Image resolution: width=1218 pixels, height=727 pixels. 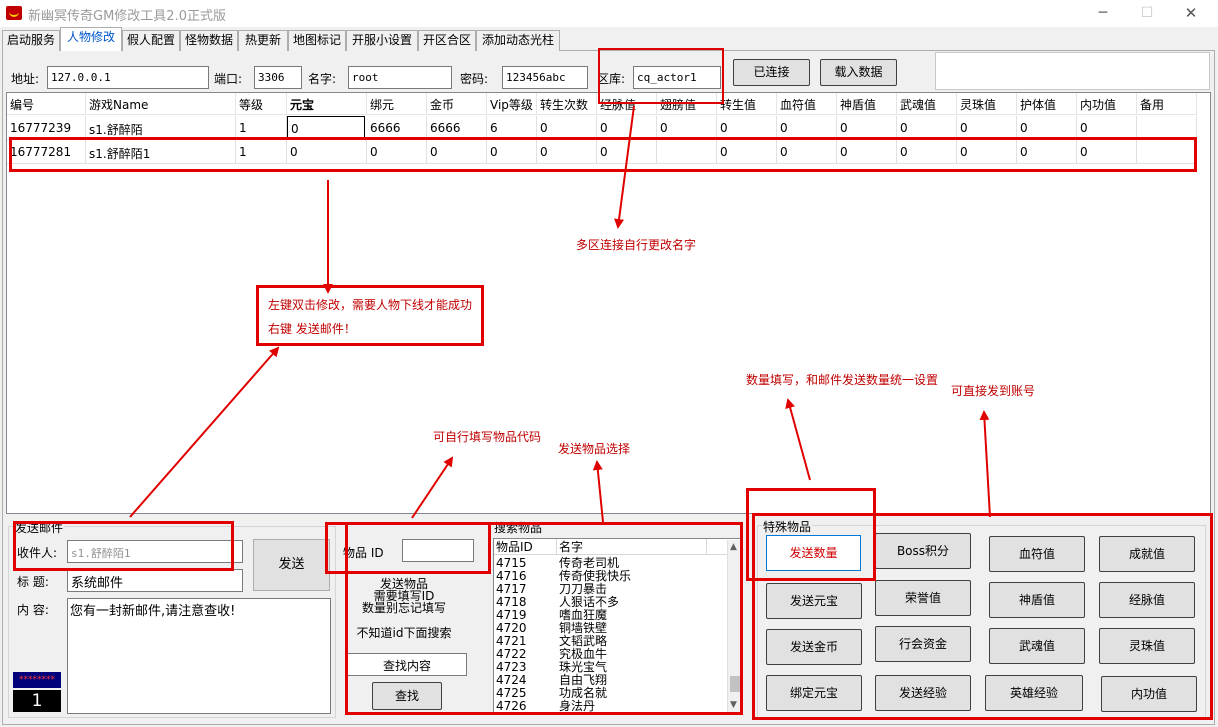 What do you see at coordinates (438, 550) in the screenshot?
I see `item-id-input` at bounding box center [438, 550].